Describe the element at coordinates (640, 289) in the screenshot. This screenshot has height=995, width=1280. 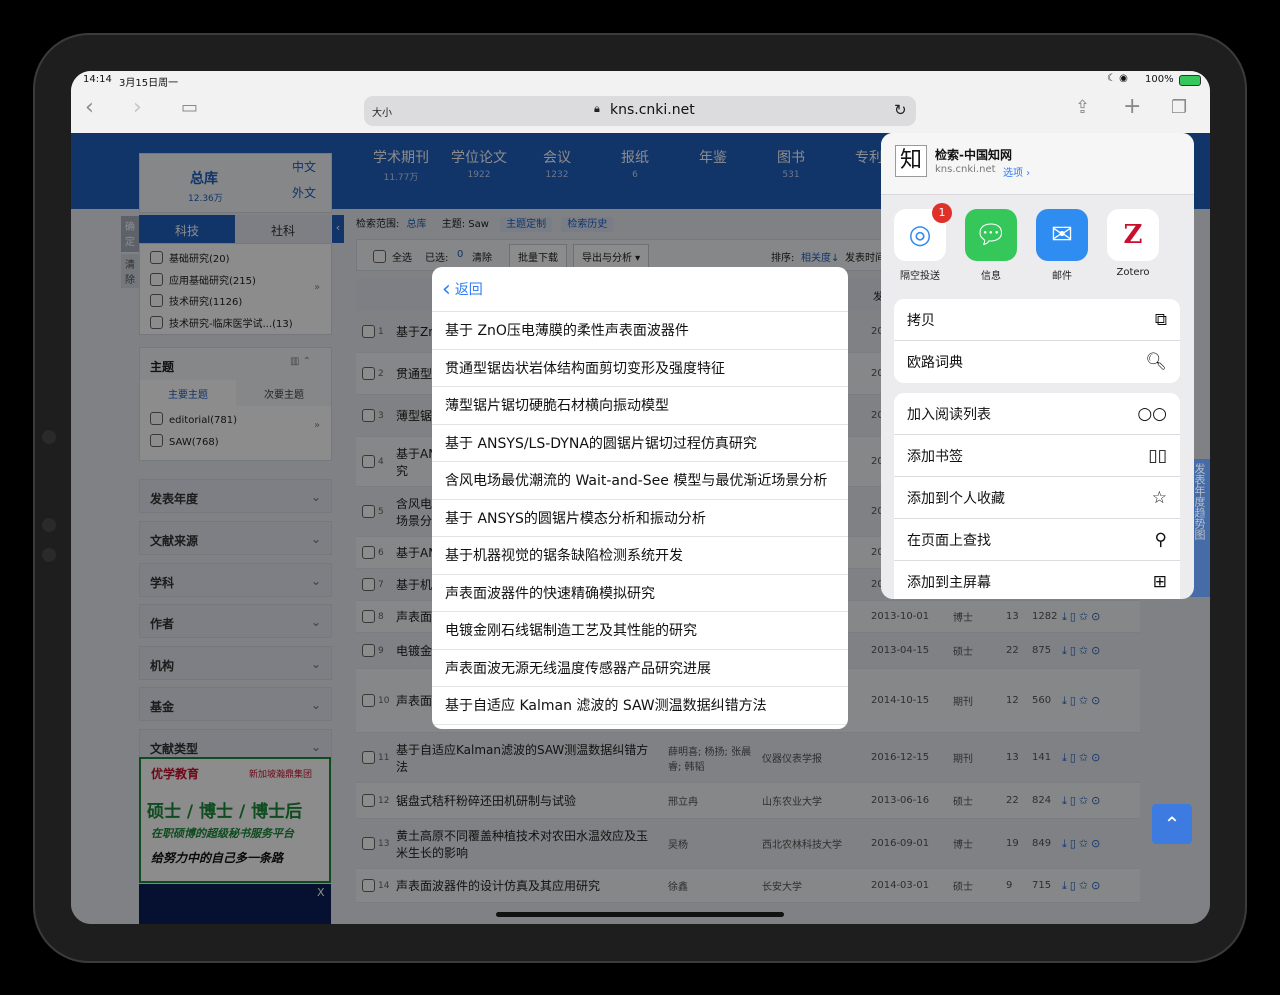
I see `popup-back-button: ‹ 返回` at that location.